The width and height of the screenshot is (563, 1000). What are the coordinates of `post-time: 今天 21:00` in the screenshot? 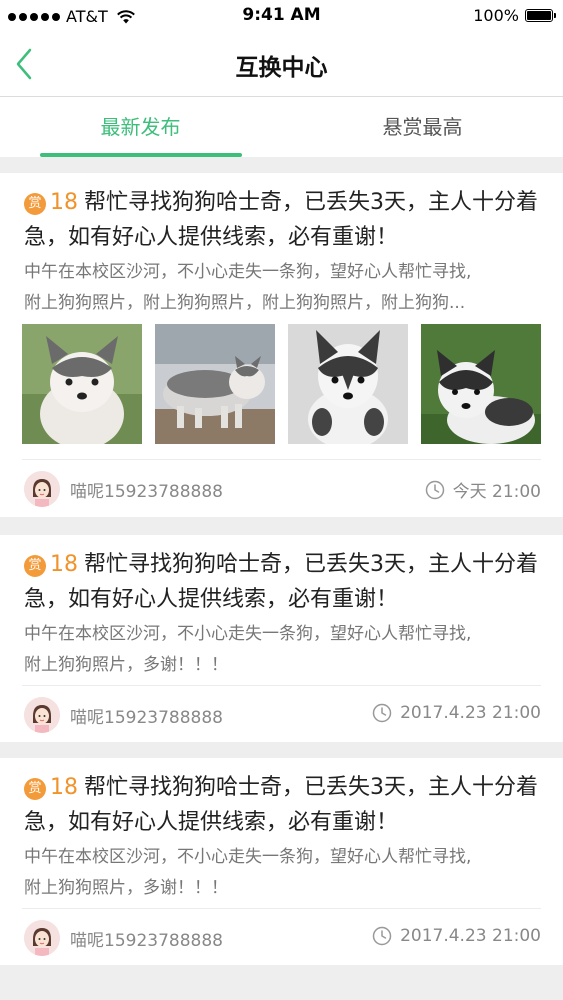 It's located at (483, 489).